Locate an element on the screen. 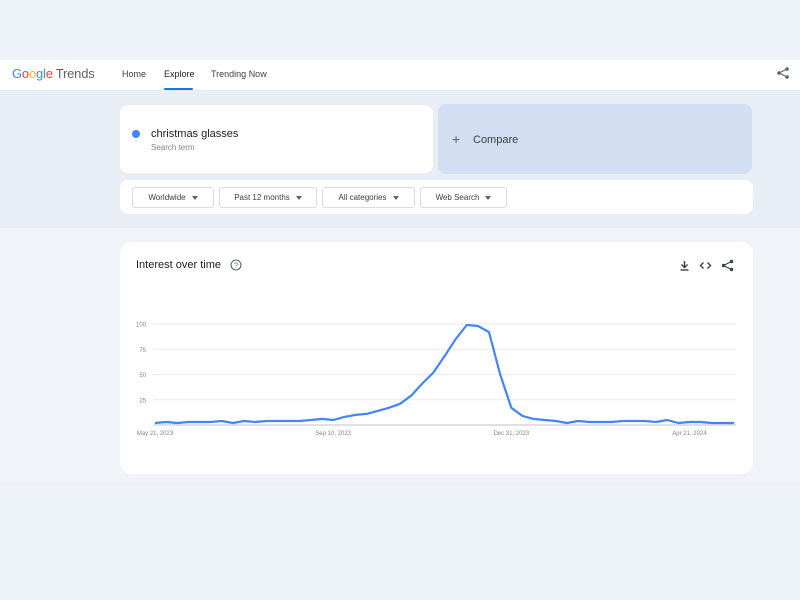  compare-label: Compare is located at coordinates (496, 140).